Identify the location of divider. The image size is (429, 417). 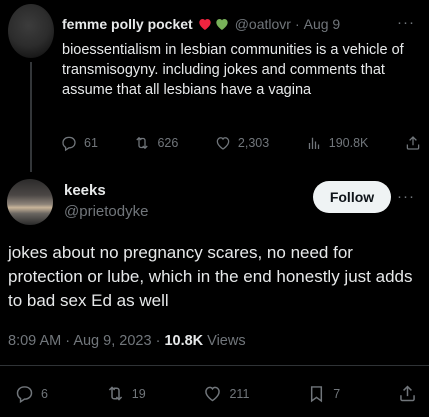
(214, 365).